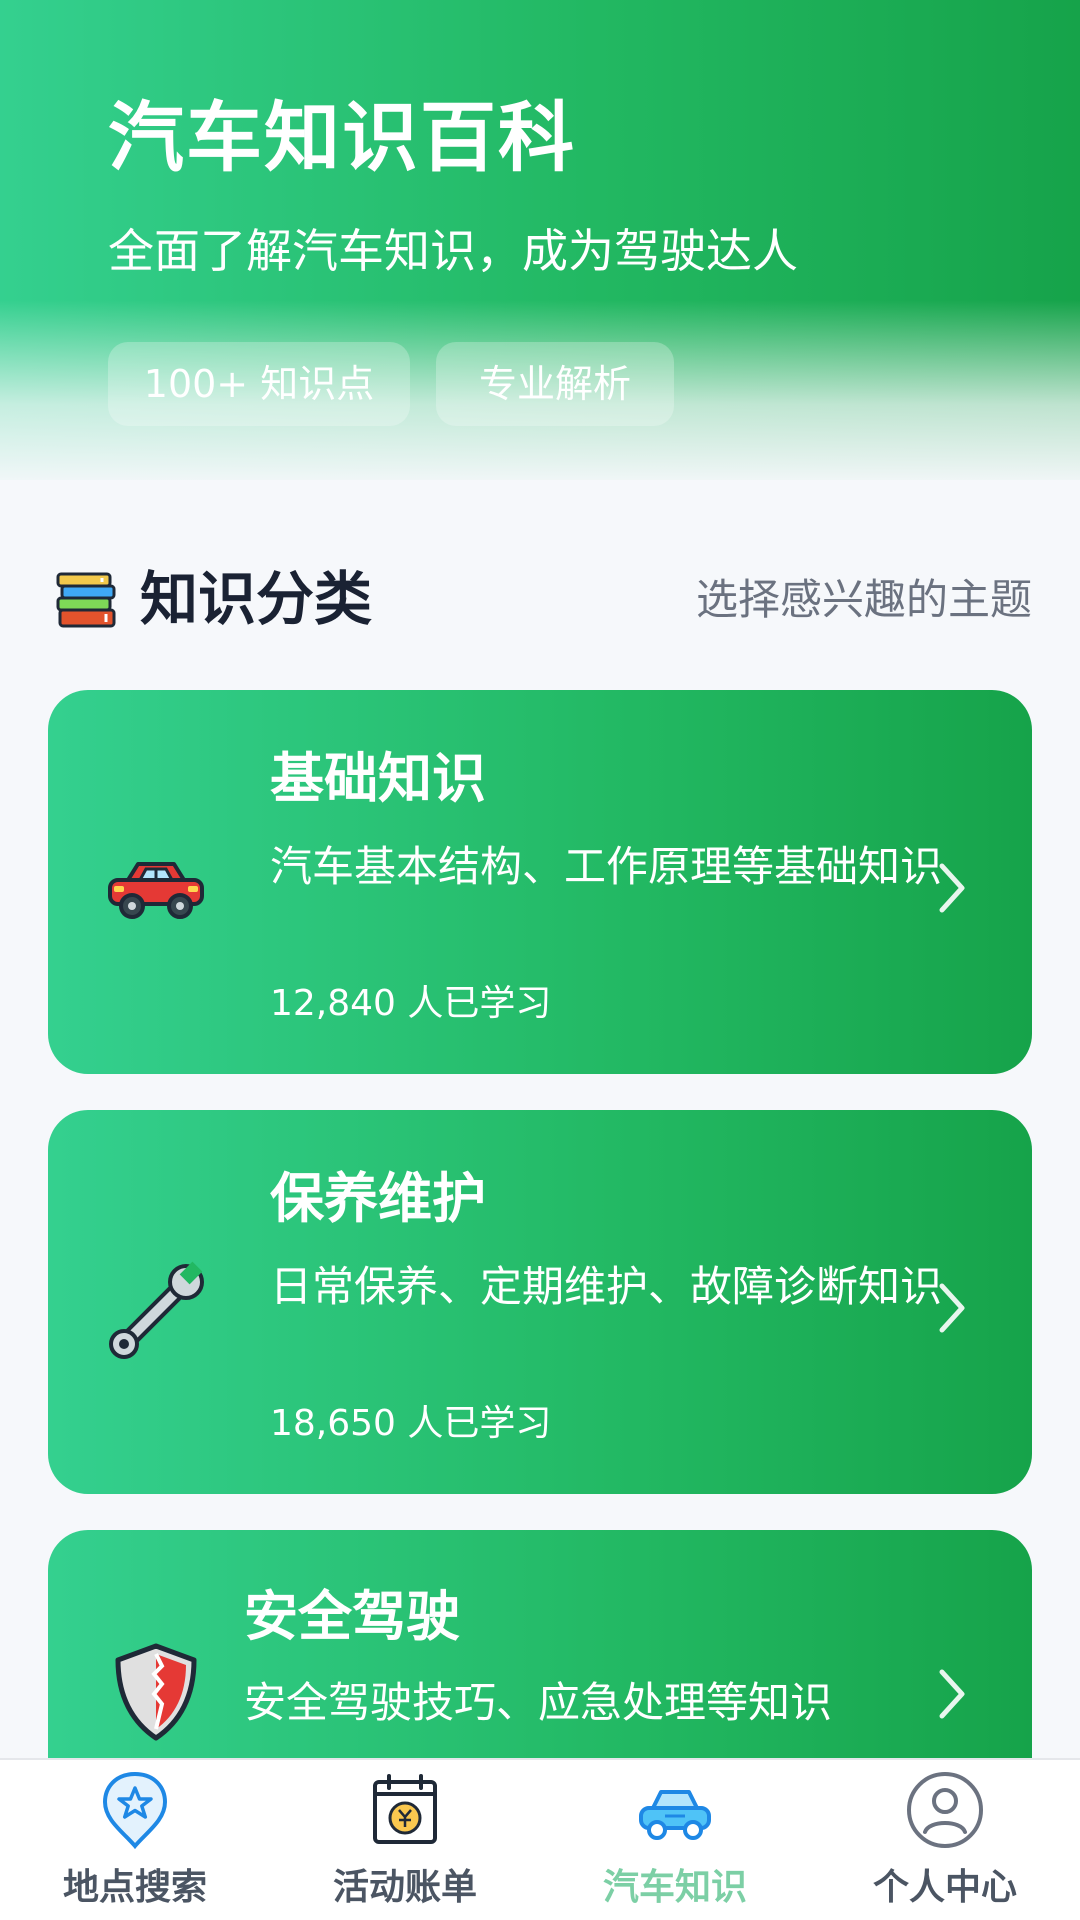 The image size is (1080, 1920). Describe the element at coordinates (156, 1310) in the screenshot. I see `wrench-icon` at that location.